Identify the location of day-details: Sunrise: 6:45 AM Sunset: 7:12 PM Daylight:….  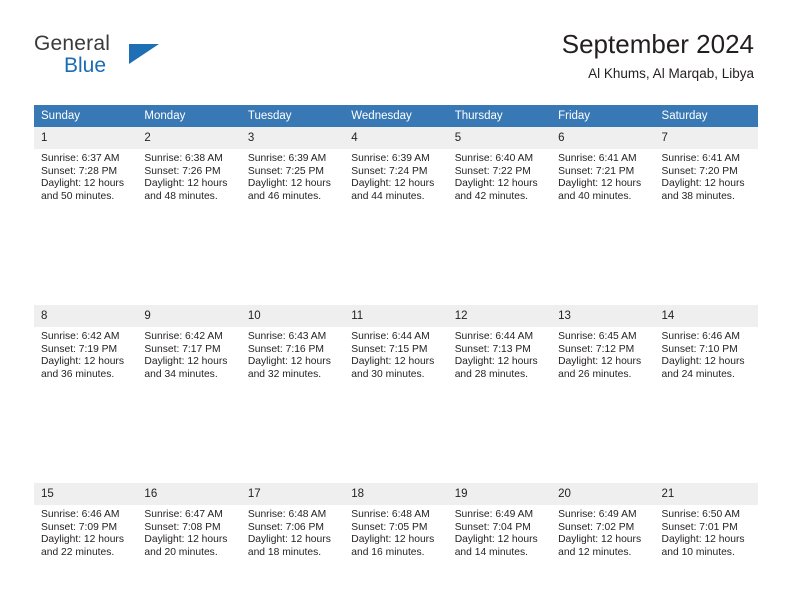
(602, 354).